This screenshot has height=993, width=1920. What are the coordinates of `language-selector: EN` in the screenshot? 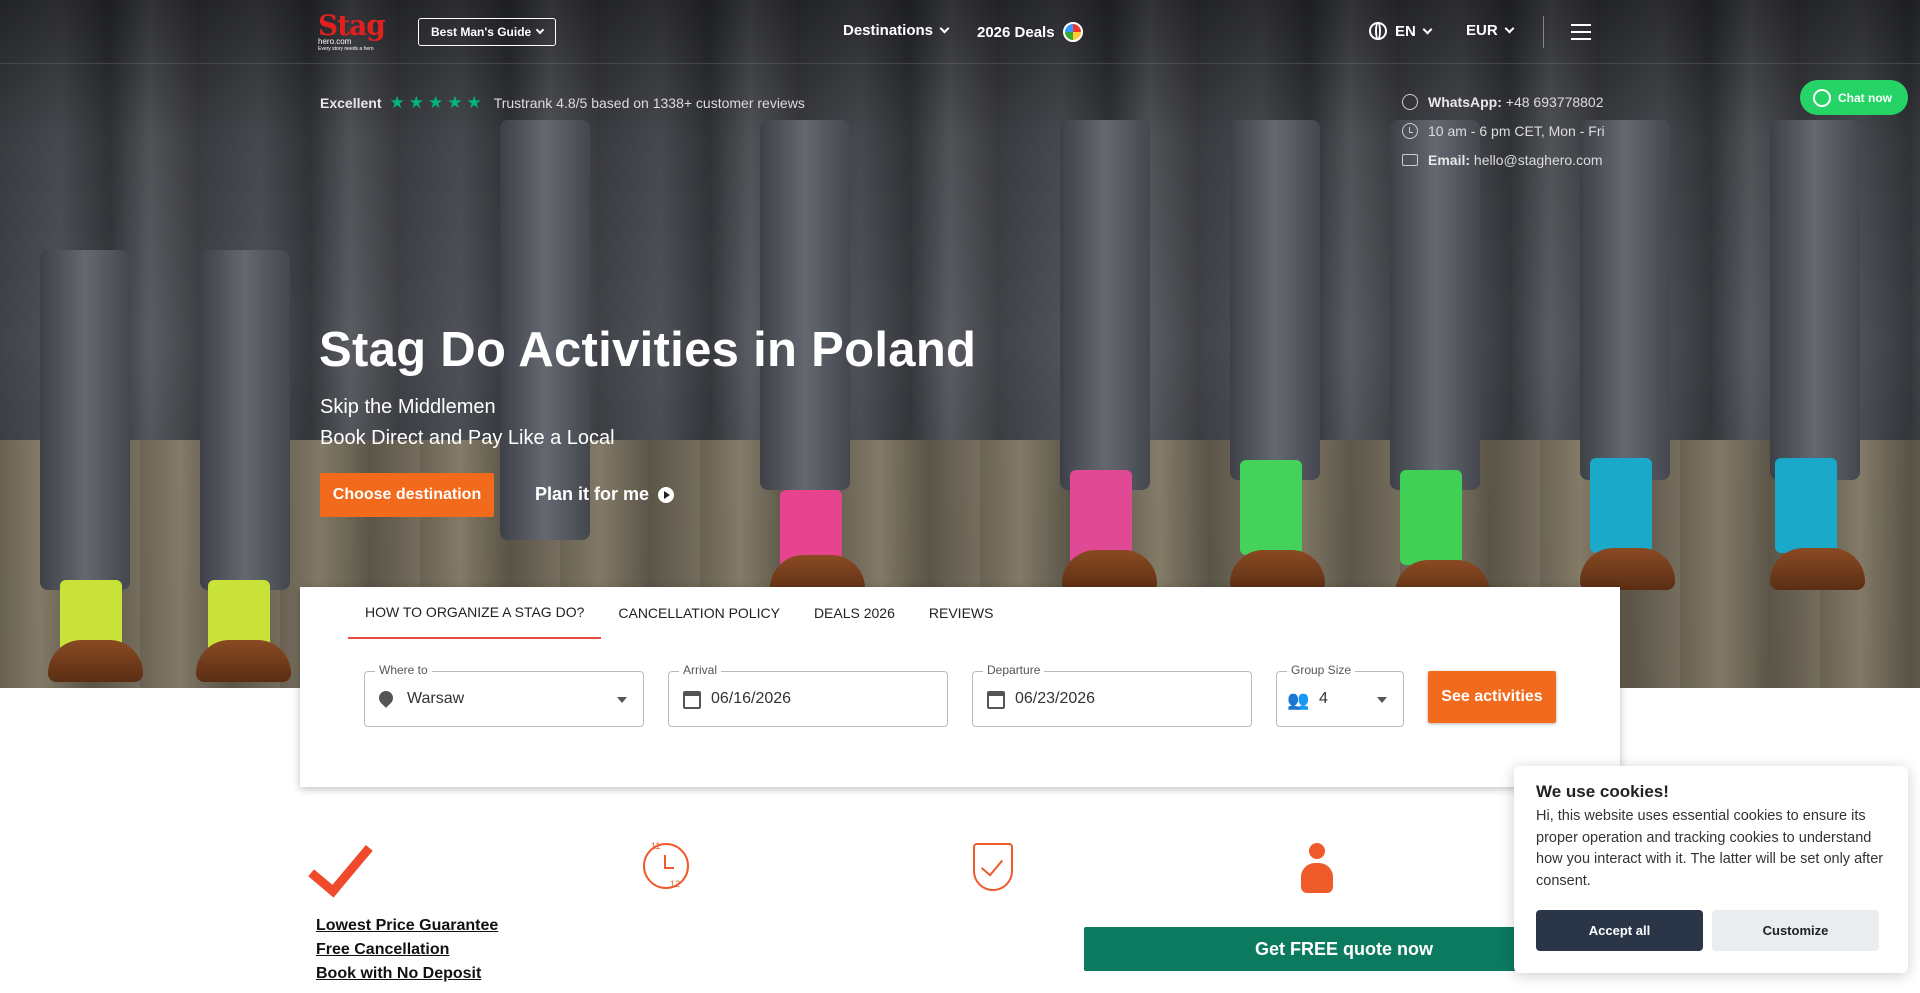 It's located at (1401, 31).